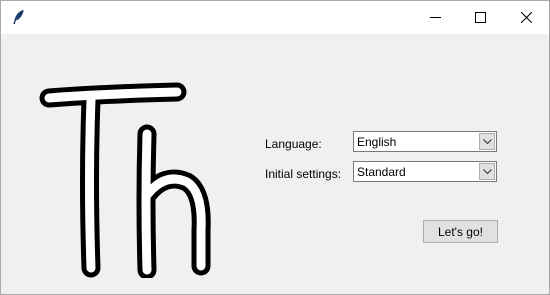  What do you see at coordinates (425, 171) in the screenshot?
I see `initial-settings-select: Standard` at bounding box center [425, 171].